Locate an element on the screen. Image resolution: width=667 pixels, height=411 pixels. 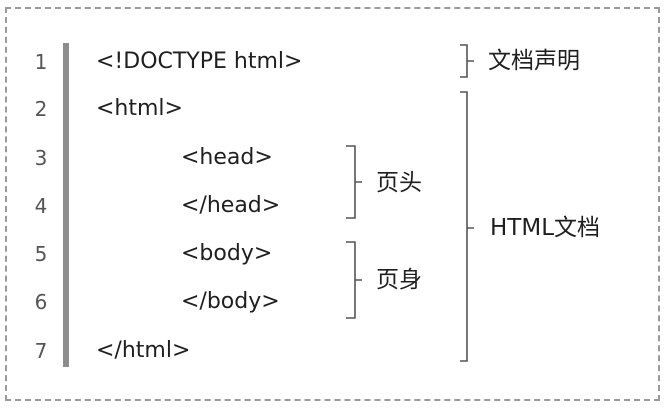
head-section-label: 页头 is located at coordinates (399, 183).